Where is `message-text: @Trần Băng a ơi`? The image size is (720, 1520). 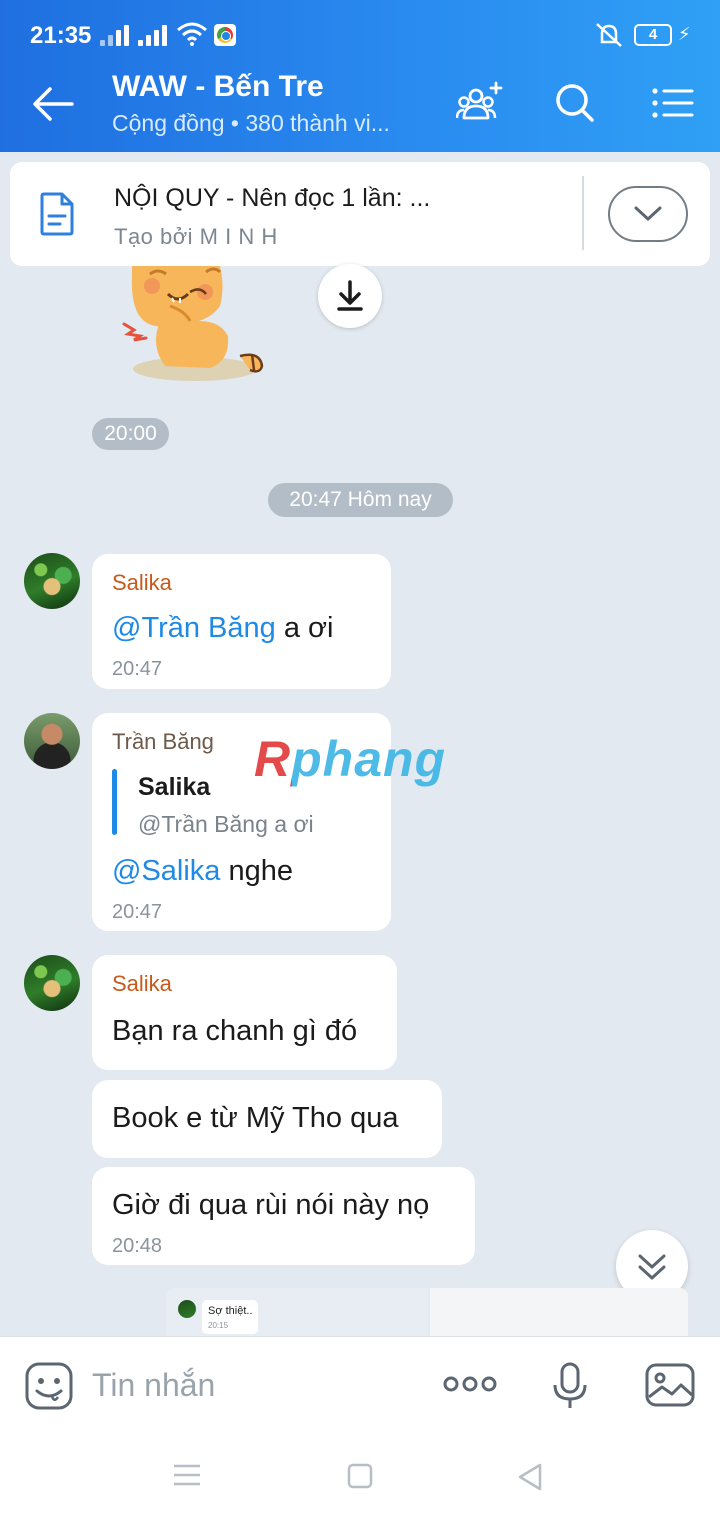 message-text: @Trần Băng a ơi is located at coordinates (222, 628).